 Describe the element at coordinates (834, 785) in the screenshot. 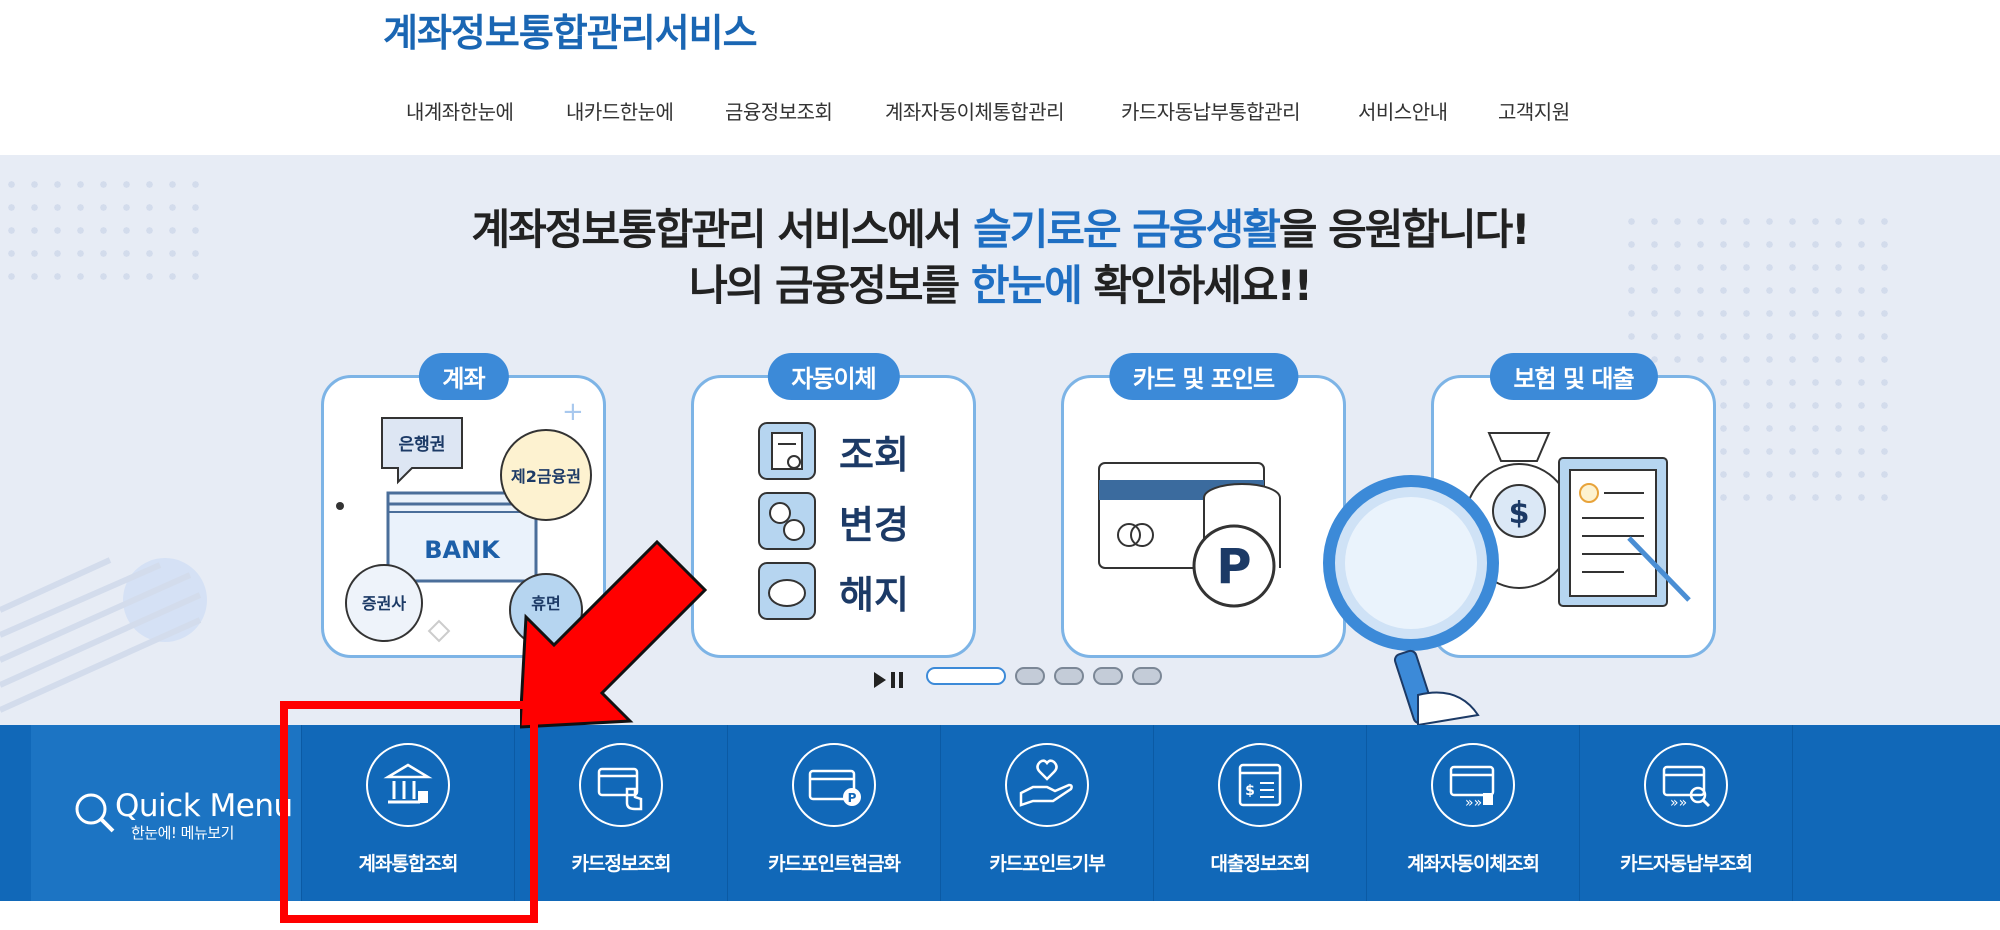

I see `card-point-icon: P` at that location.